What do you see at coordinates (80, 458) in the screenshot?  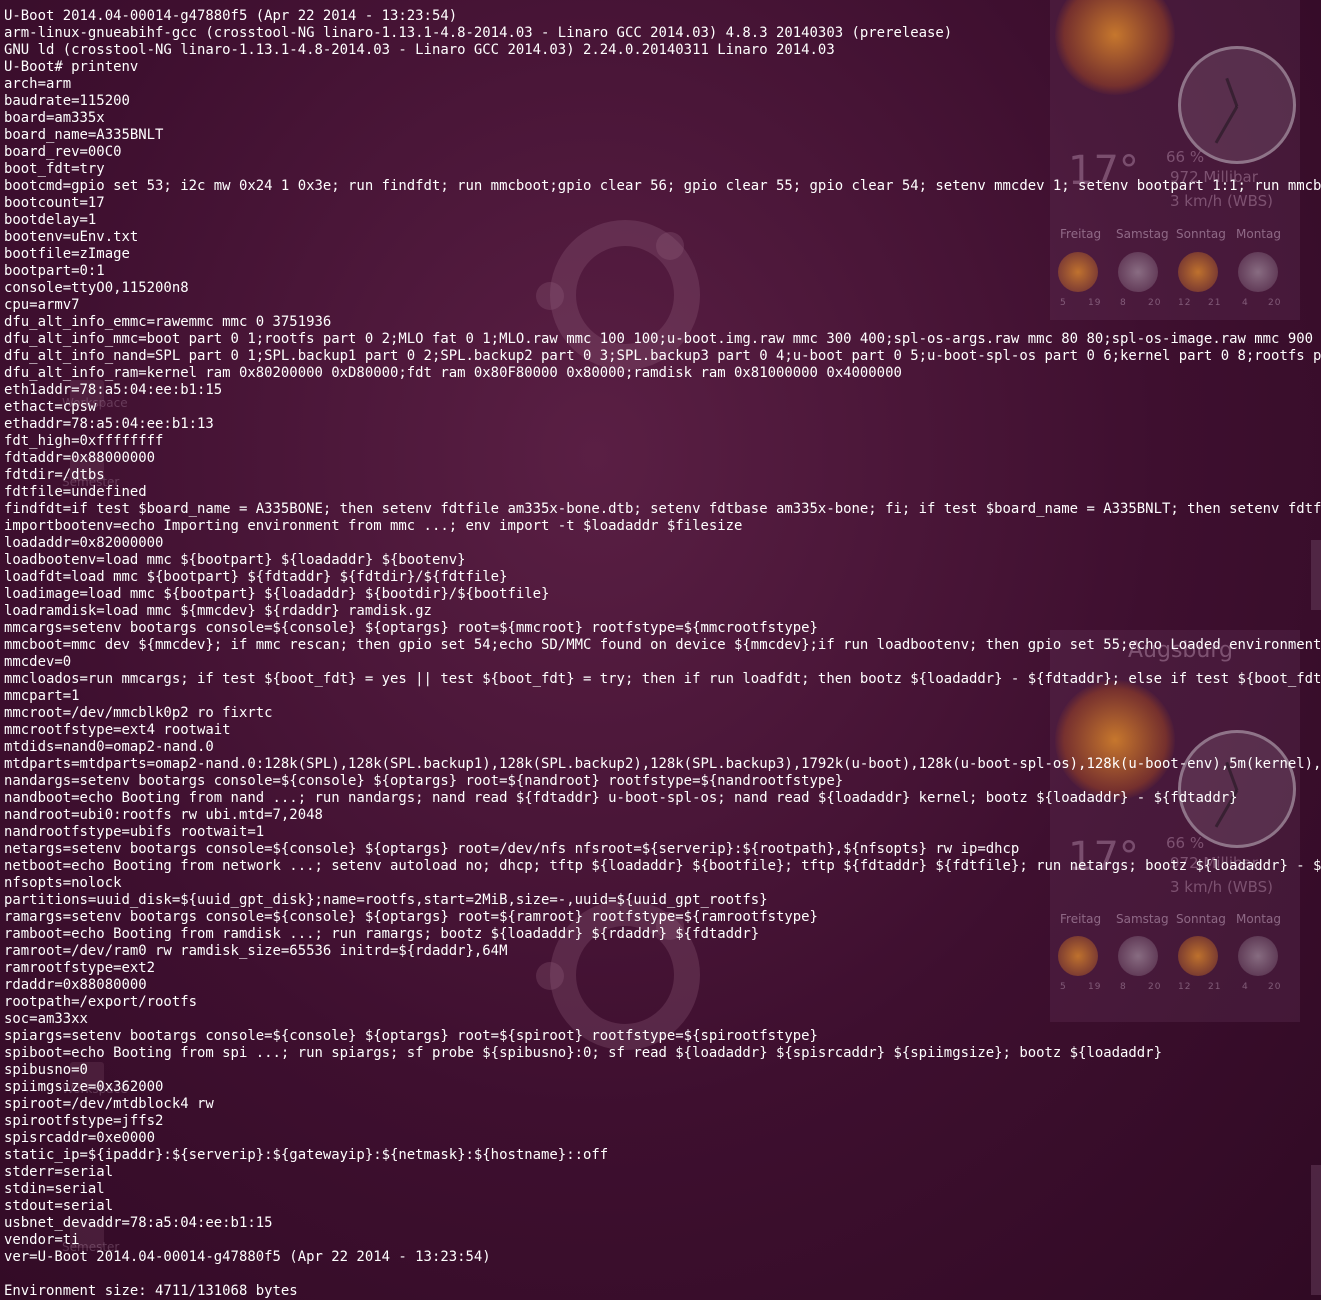 I see `terminal-line: fdtaddr=0x88000000` at bounding box center [80, 458].